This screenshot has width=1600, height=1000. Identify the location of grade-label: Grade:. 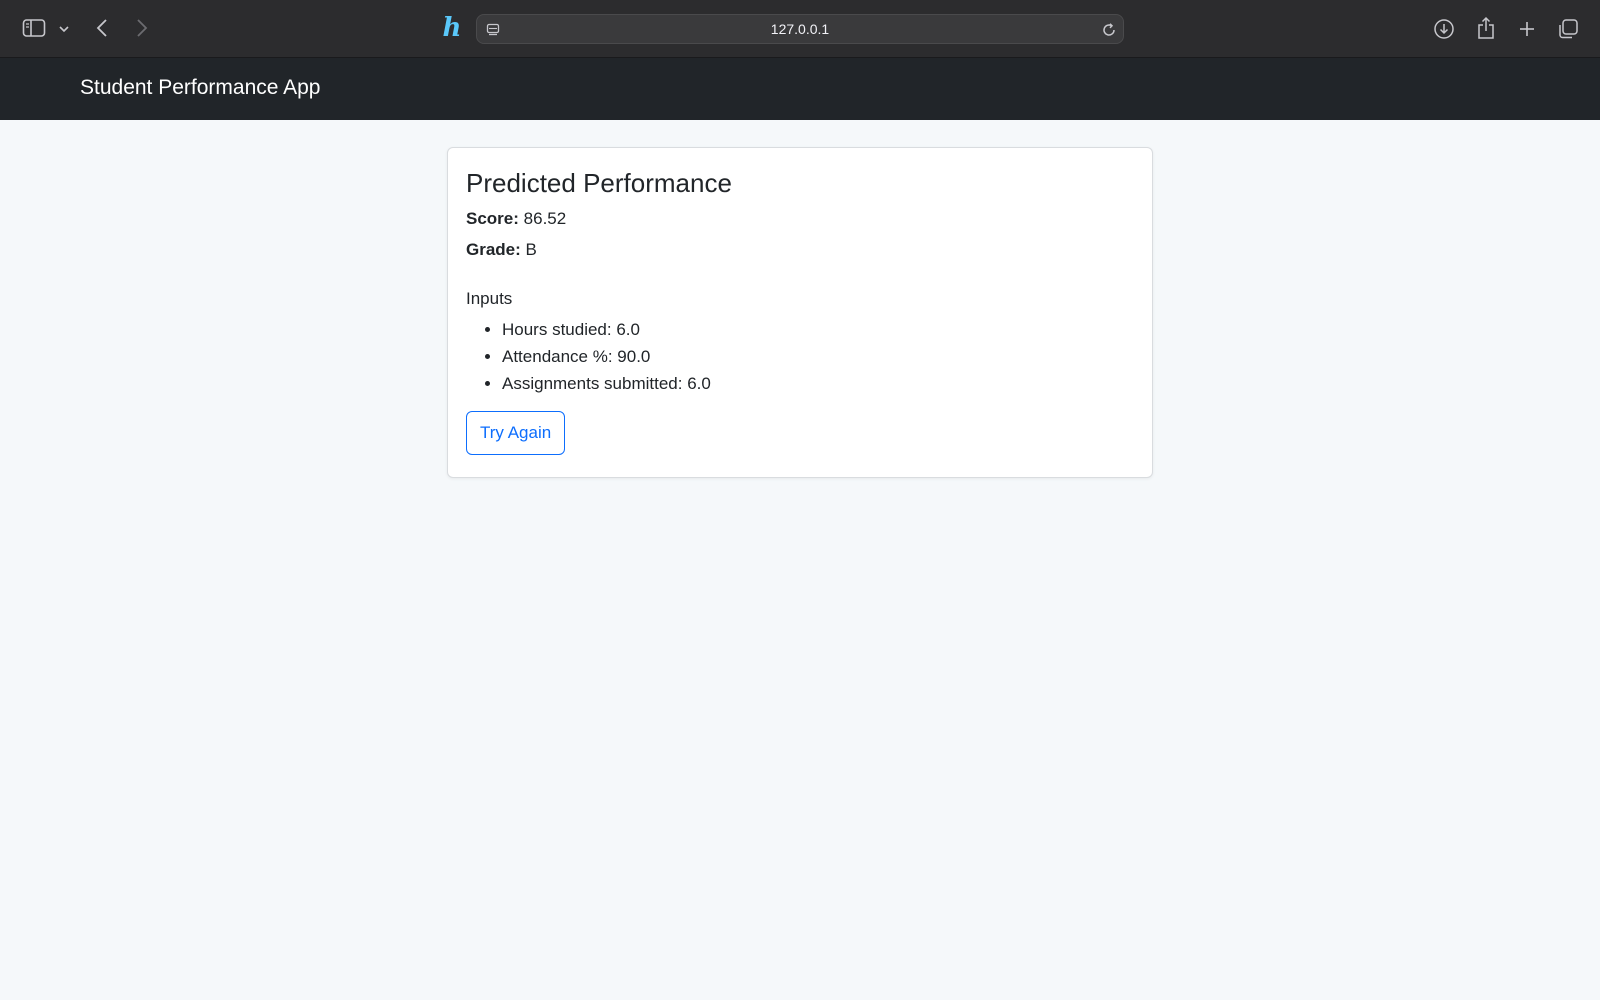
(493, 249).